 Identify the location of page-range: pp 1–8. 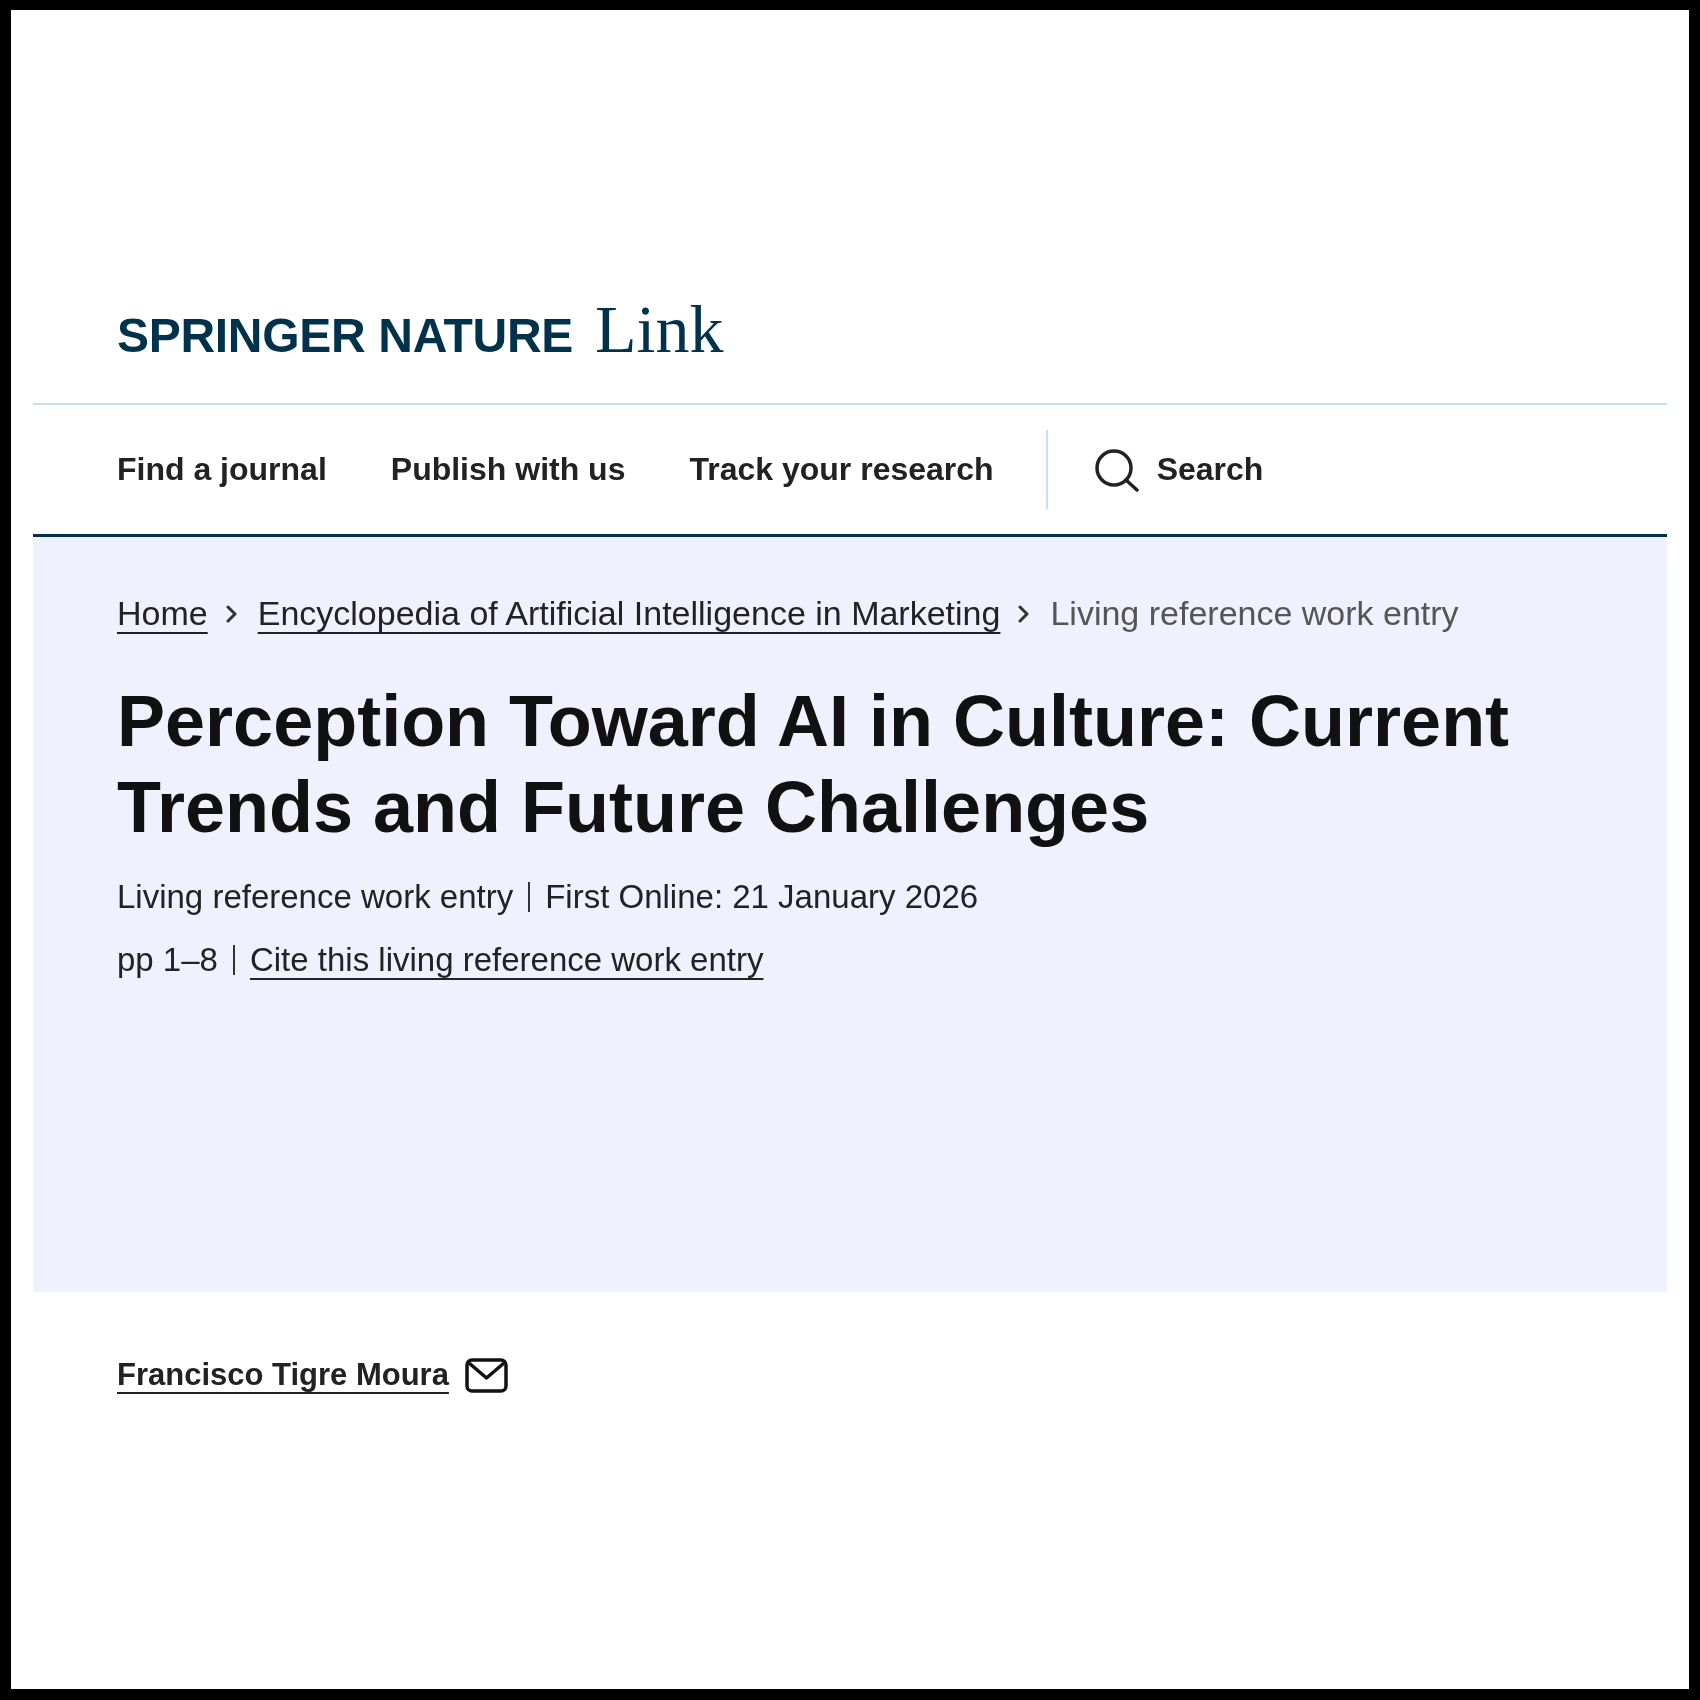
(167, 960).